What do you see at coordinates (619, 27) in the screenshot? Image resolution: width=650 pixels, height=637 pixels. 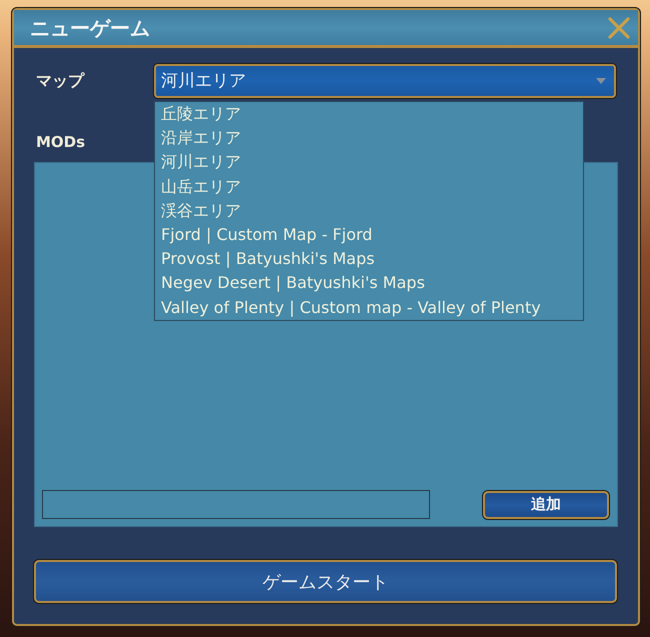 I see `close-icon` at bounding box center [619, 27].